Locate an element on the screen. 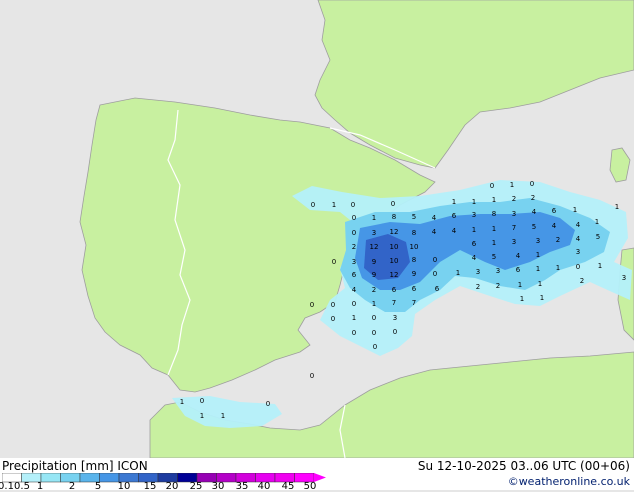 This screenshot has width=634, height=492. legend-tick-label: 20 is located at coordinates (172, 486).